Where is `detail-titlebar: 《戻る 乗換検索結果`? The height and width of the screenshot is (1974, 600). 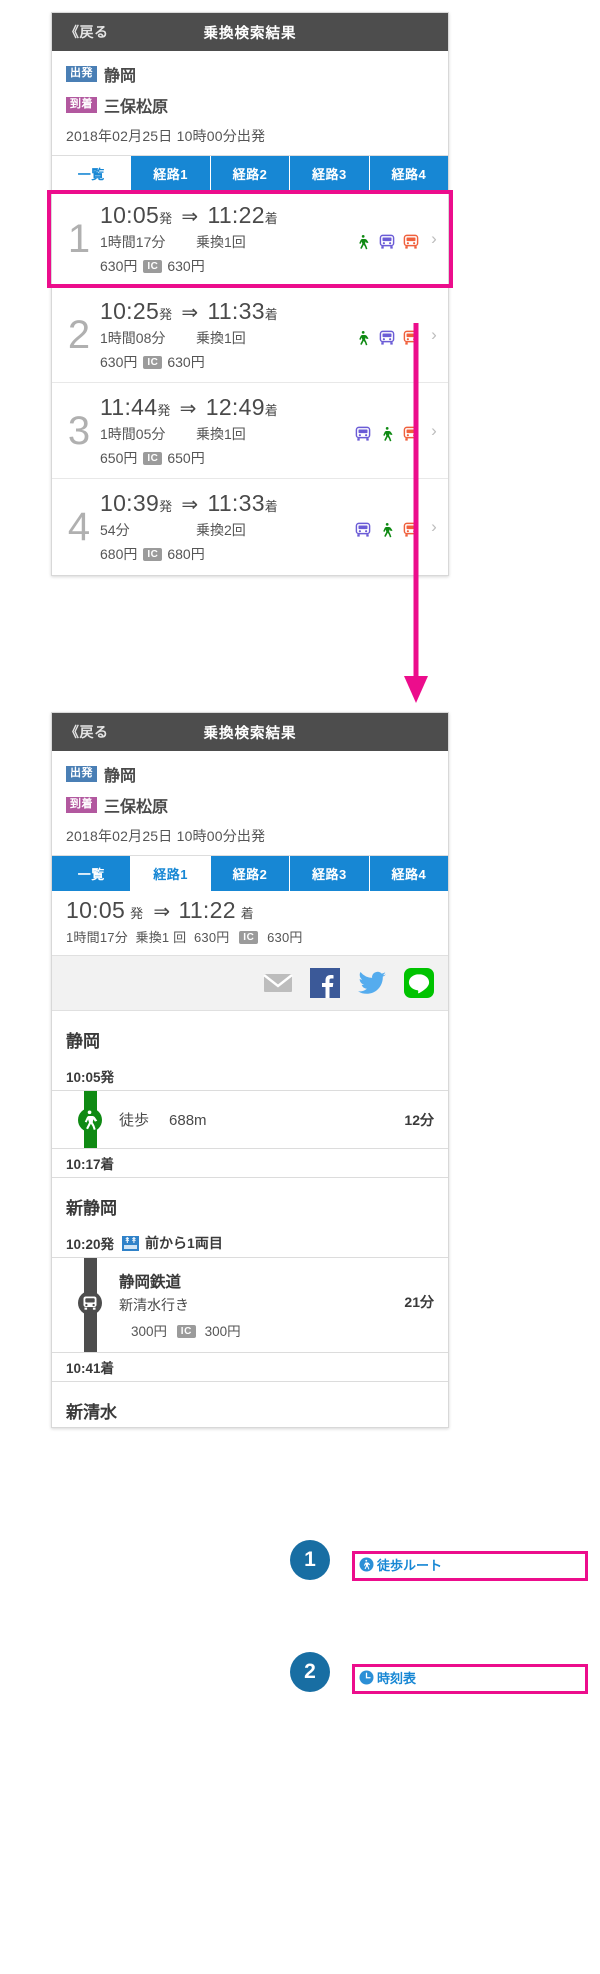
detail-titlebar: 《戻る 乗換検索結果 is located at coordinates (250, 732).